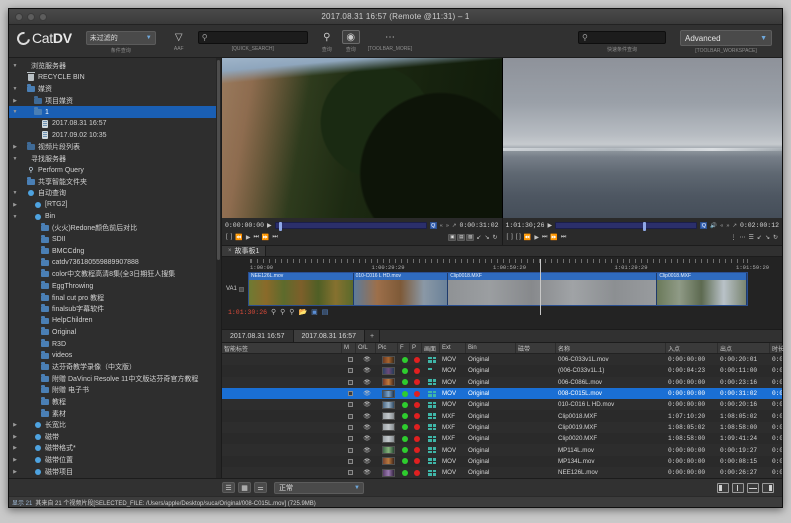  Describe the element at coordinates (645, 226) in the screenshot. I see `sequence-scrubber-handle` at that location.